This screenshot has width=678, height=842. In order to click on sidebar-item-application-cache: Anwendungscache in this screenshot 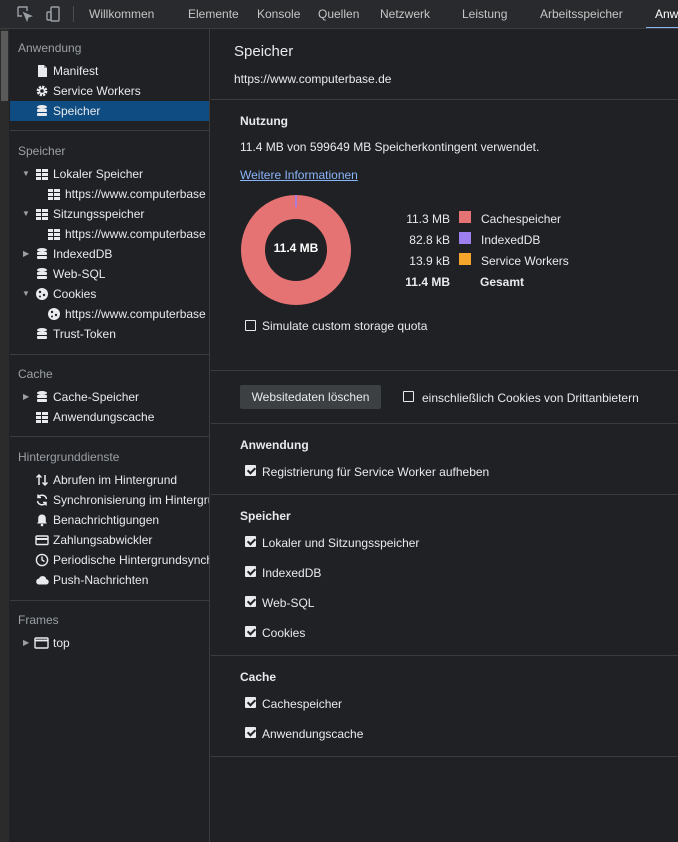, I will do `click(109, 417)`.